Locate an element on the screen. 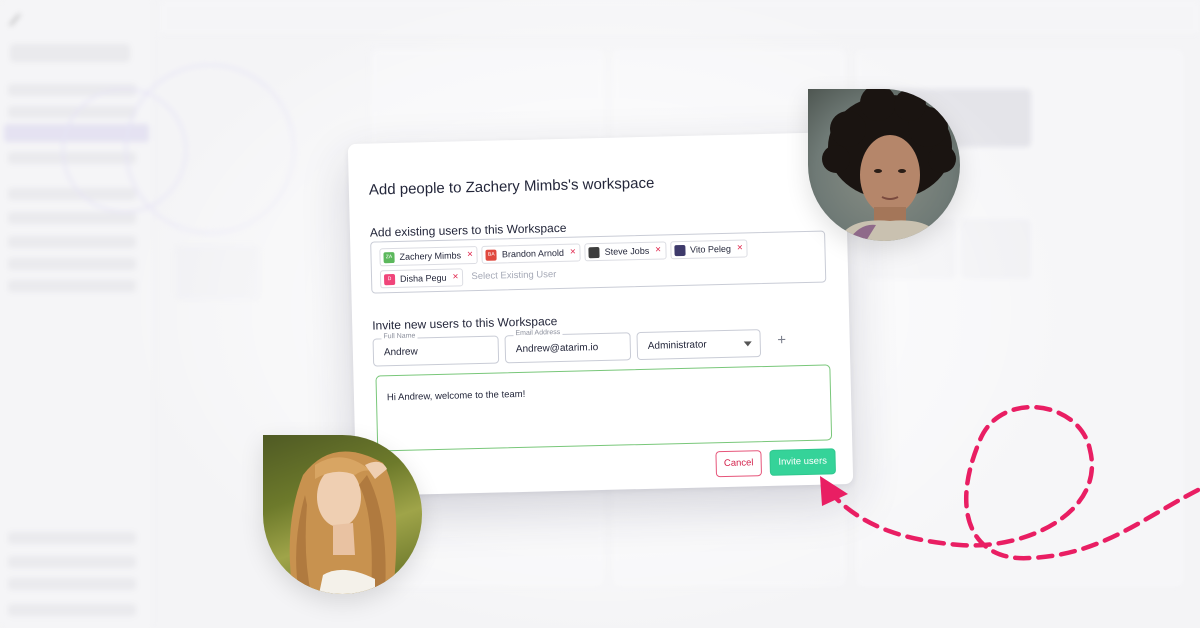  dialog-title: Add people to Zachery Mimbs's workspace is located at coordinates (511, 186).